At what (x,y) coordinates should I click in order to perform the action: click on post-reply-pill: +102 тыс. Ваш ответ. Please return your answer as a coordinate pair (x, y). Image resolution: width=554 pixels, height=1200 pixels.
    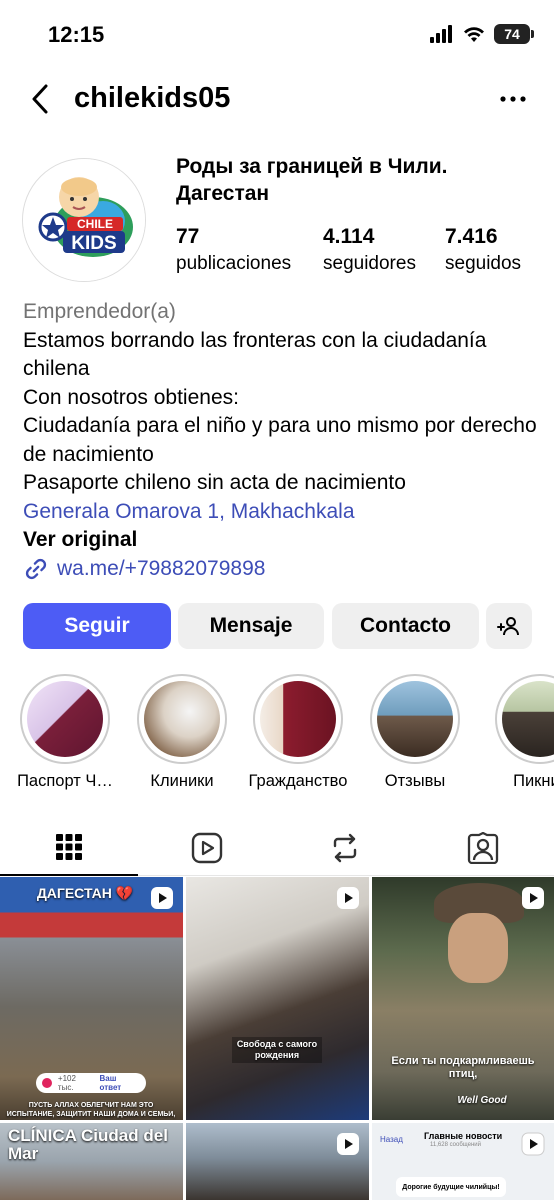
    Looking at the image, I should click on (91, 1083).